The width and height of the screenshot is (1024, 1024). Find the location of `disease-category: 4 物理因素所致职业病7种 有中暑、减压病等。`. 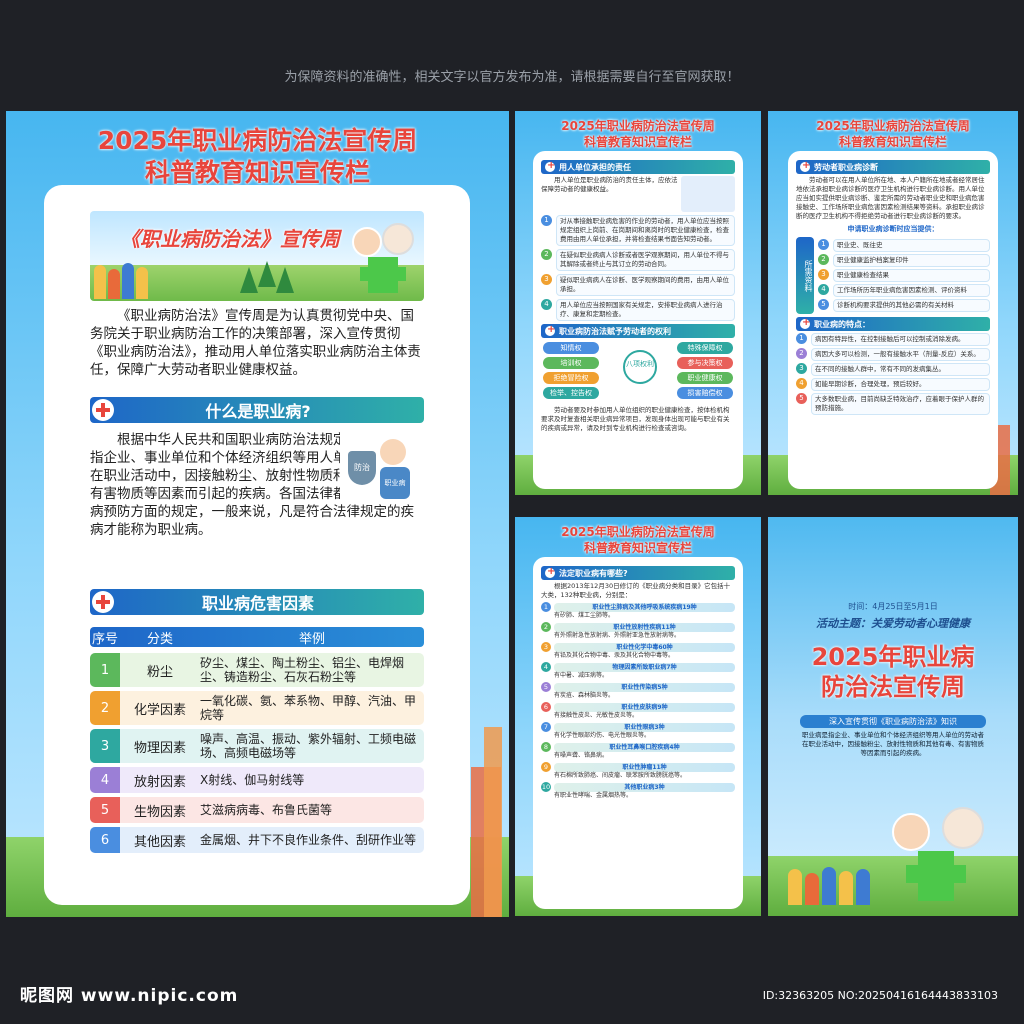

disease-category: 4 物理因素所致职业病7种 有中暑、减压病等。 is located at coordinates (638, 671).